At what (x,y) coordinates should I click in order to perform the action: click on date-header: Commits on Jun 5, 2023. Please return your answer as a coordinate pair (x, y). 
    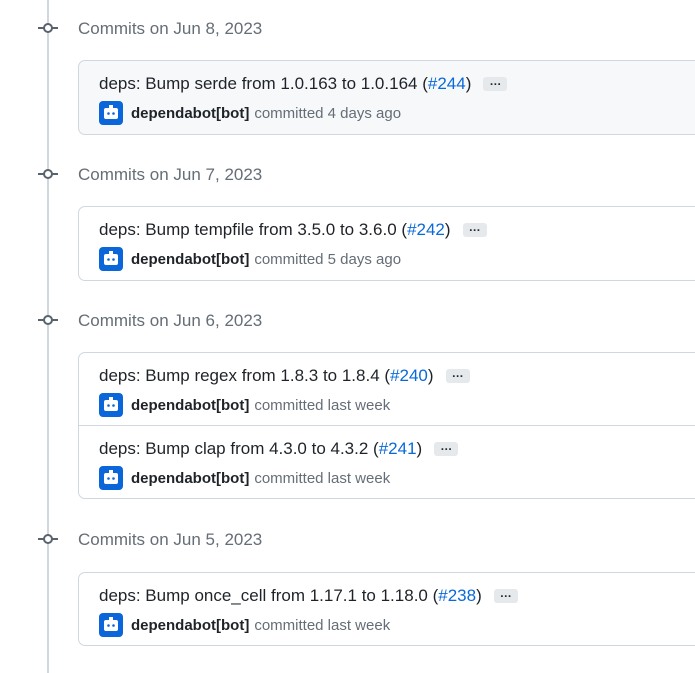
    Looking at the image, I should click on (347, 539).